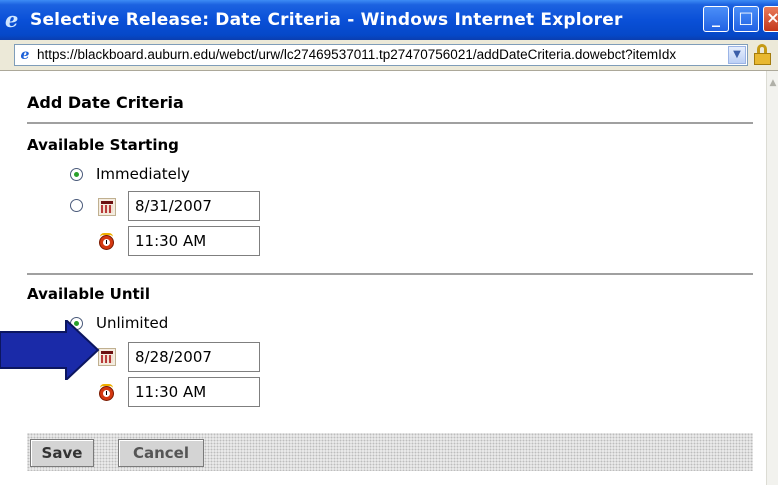 The width and height of the screenshot is (778, 485). I want to click on maximize-button: □, so click(746, 19).